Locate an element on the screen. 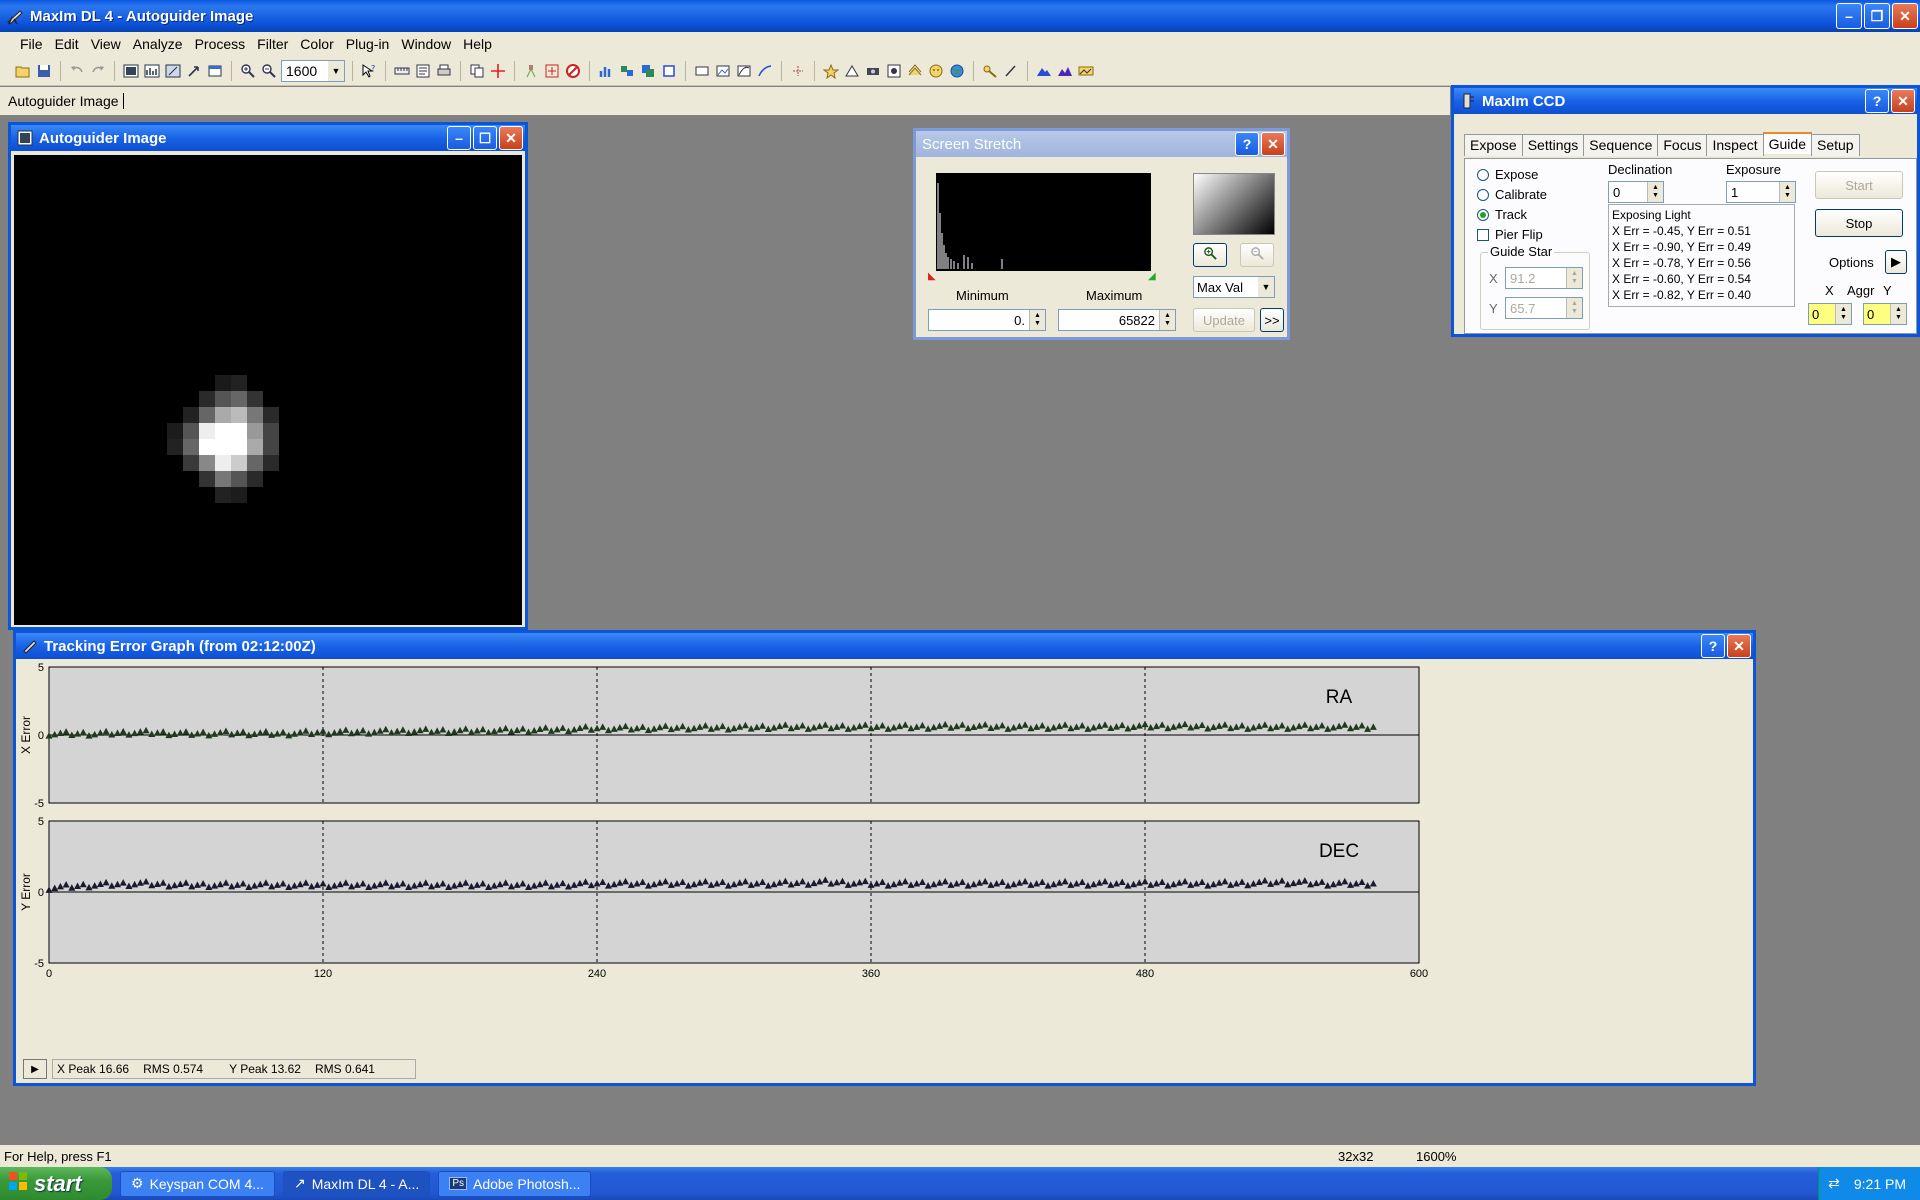  print-icon is located at coordinates (444, 71).